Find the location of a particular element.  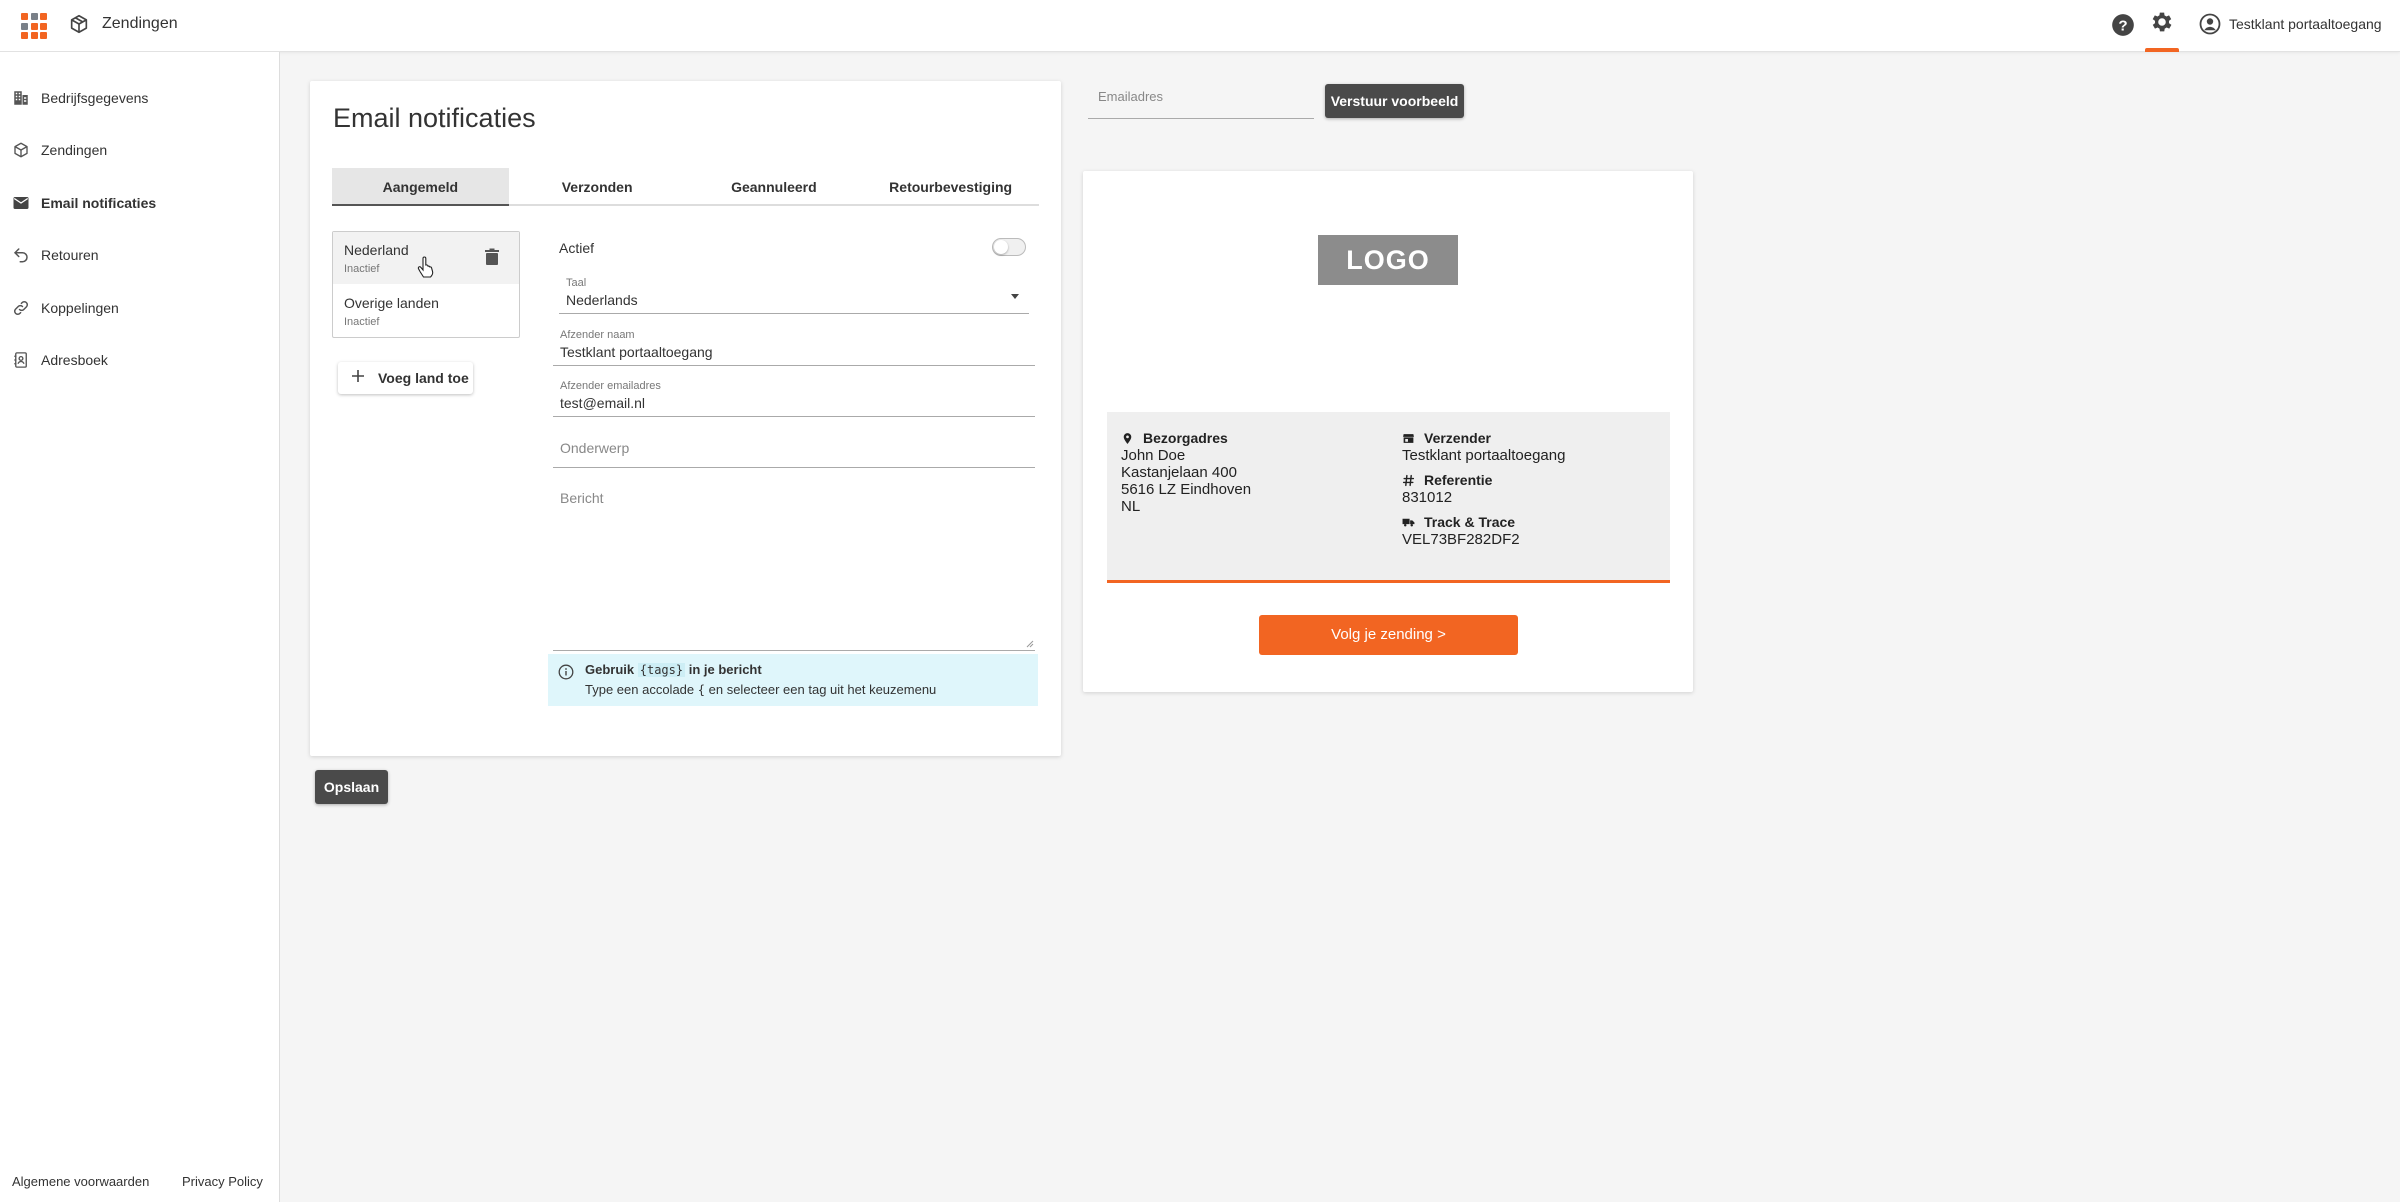

chevron-down-icon is located at coordinates (1015, 296).